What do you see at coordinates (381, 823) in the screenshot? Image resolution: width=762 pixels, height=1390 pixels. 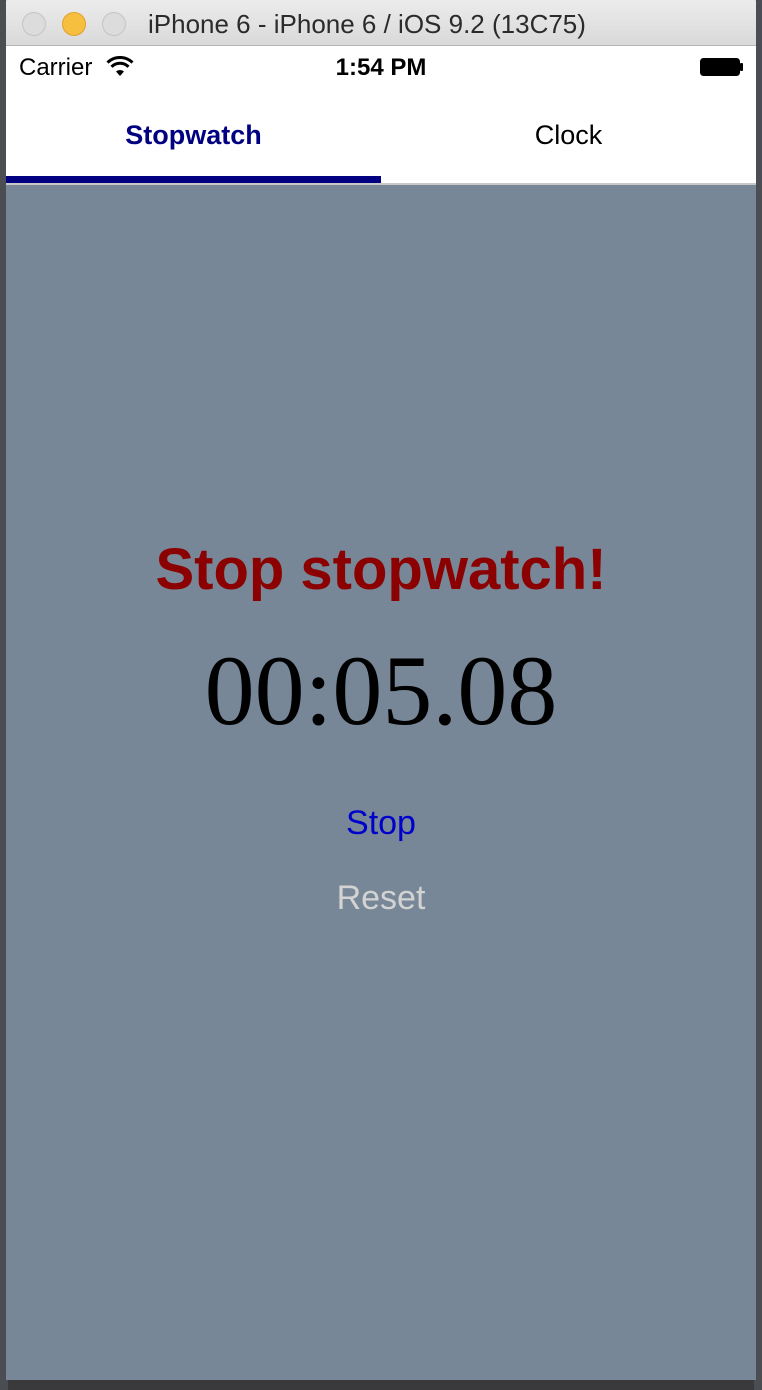 I see `stop-button: Stop` at bounding box center [381, 823].